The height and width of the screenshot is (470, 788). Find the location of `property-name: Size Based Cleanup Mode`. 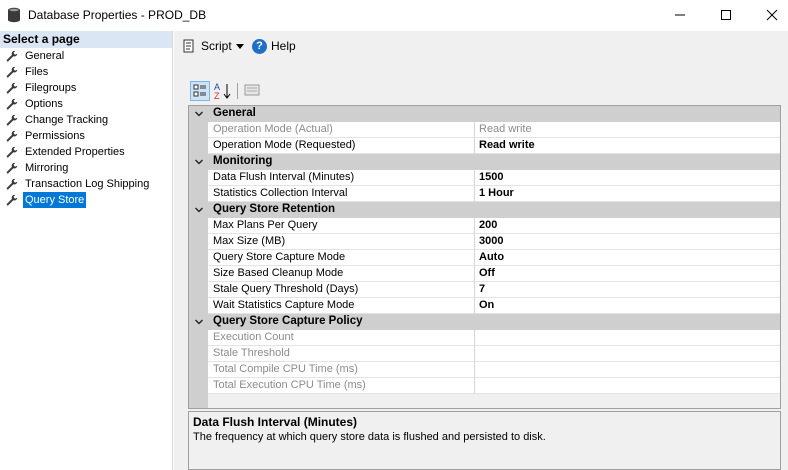

property-name: Size Based Cleanup Mode is located at coordinates (341, 274).